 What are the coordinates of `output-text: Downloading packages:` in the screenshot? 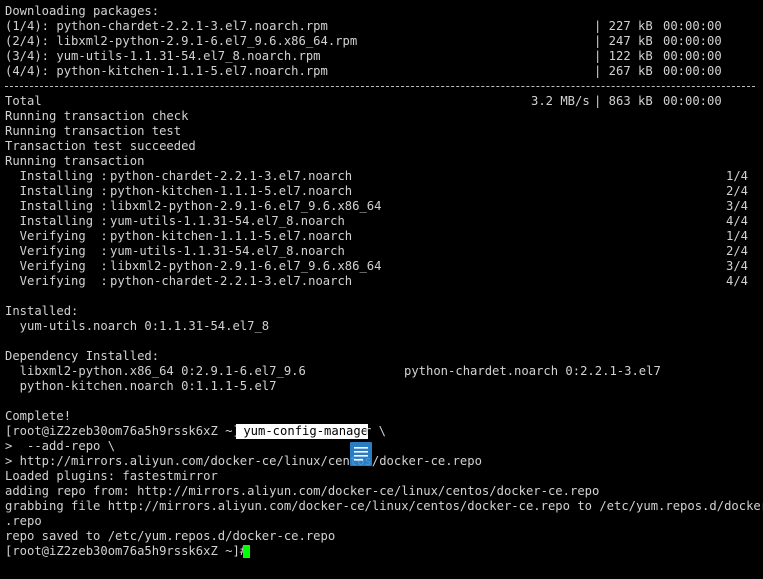 It's located at (82, 11).